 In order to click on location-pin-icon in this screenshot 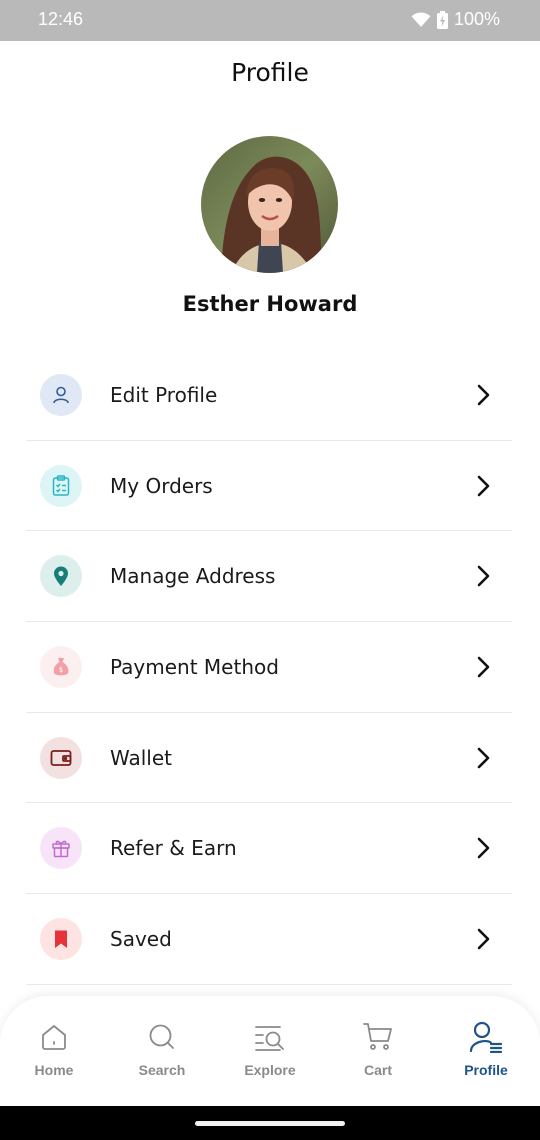, I will do `click(61, 576)`.